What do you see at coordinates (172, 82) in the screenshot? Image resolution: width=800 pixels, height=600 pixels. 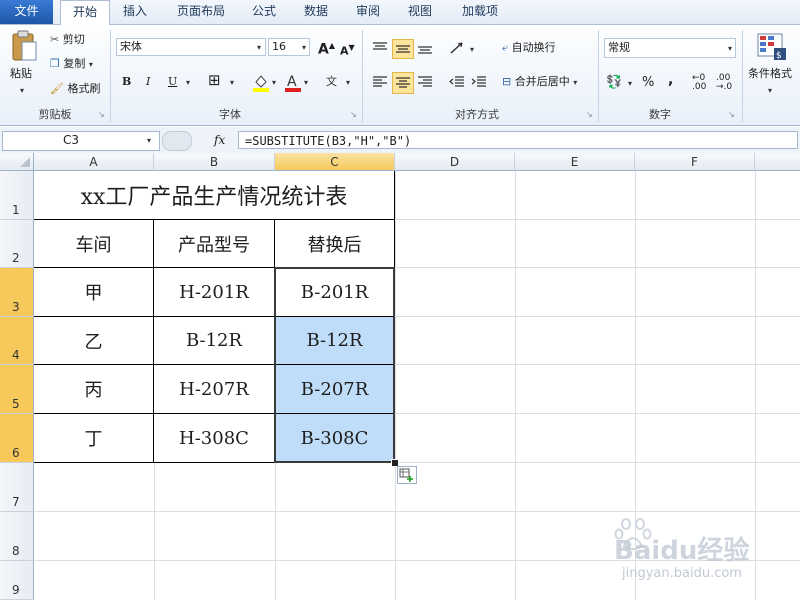 I see `underline-icon: U` at bounding box center [172, 82].